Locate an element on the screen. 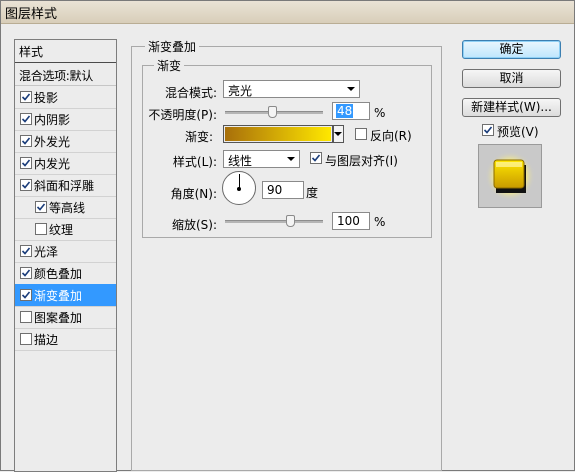  gradient-dropdown-button is located at coordinates (338, 134).